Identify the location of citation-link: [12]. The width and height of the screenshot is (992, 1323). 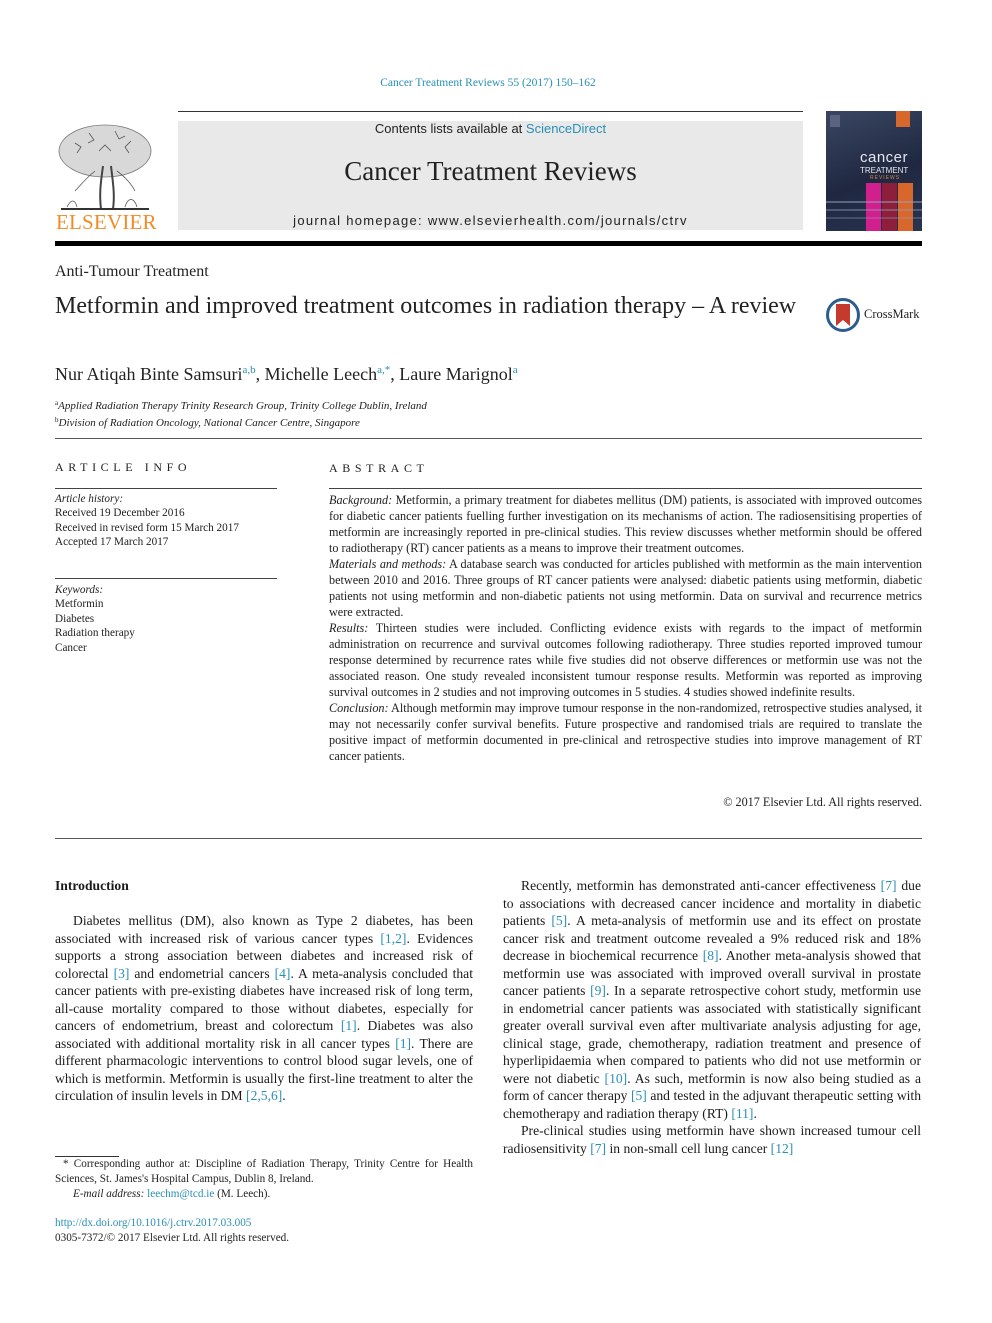
(782, 1148).